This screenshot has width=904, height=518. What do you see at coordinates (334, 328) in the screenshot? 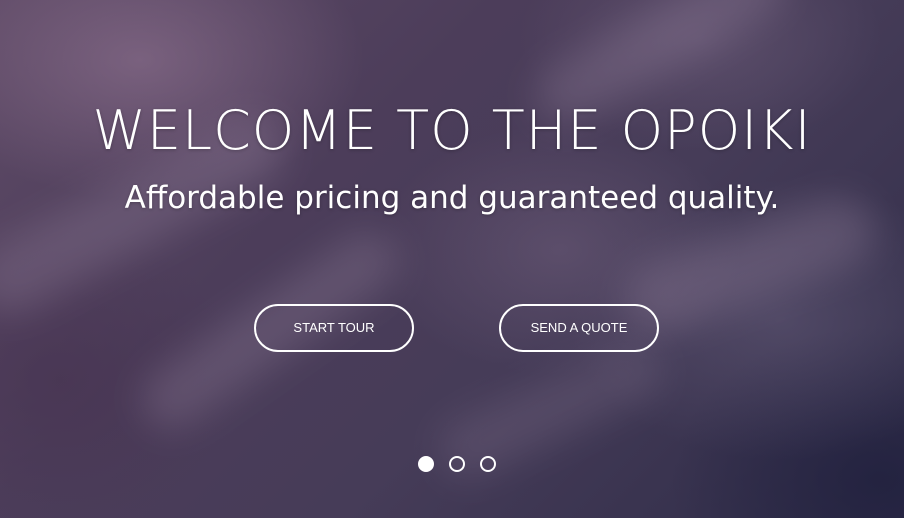
I see `start-tour-button: START TOUR` at bounding box center [334, 328].